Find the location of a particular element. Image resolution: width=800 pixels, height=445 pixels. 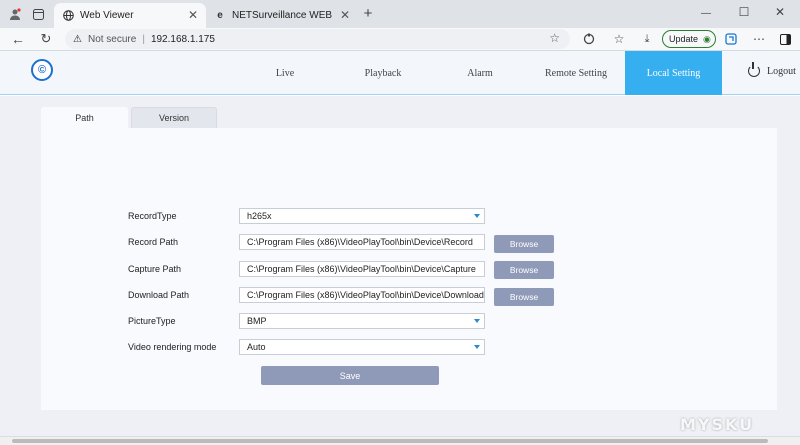

nav-playback: Playback is located at coordinates (383, 73).